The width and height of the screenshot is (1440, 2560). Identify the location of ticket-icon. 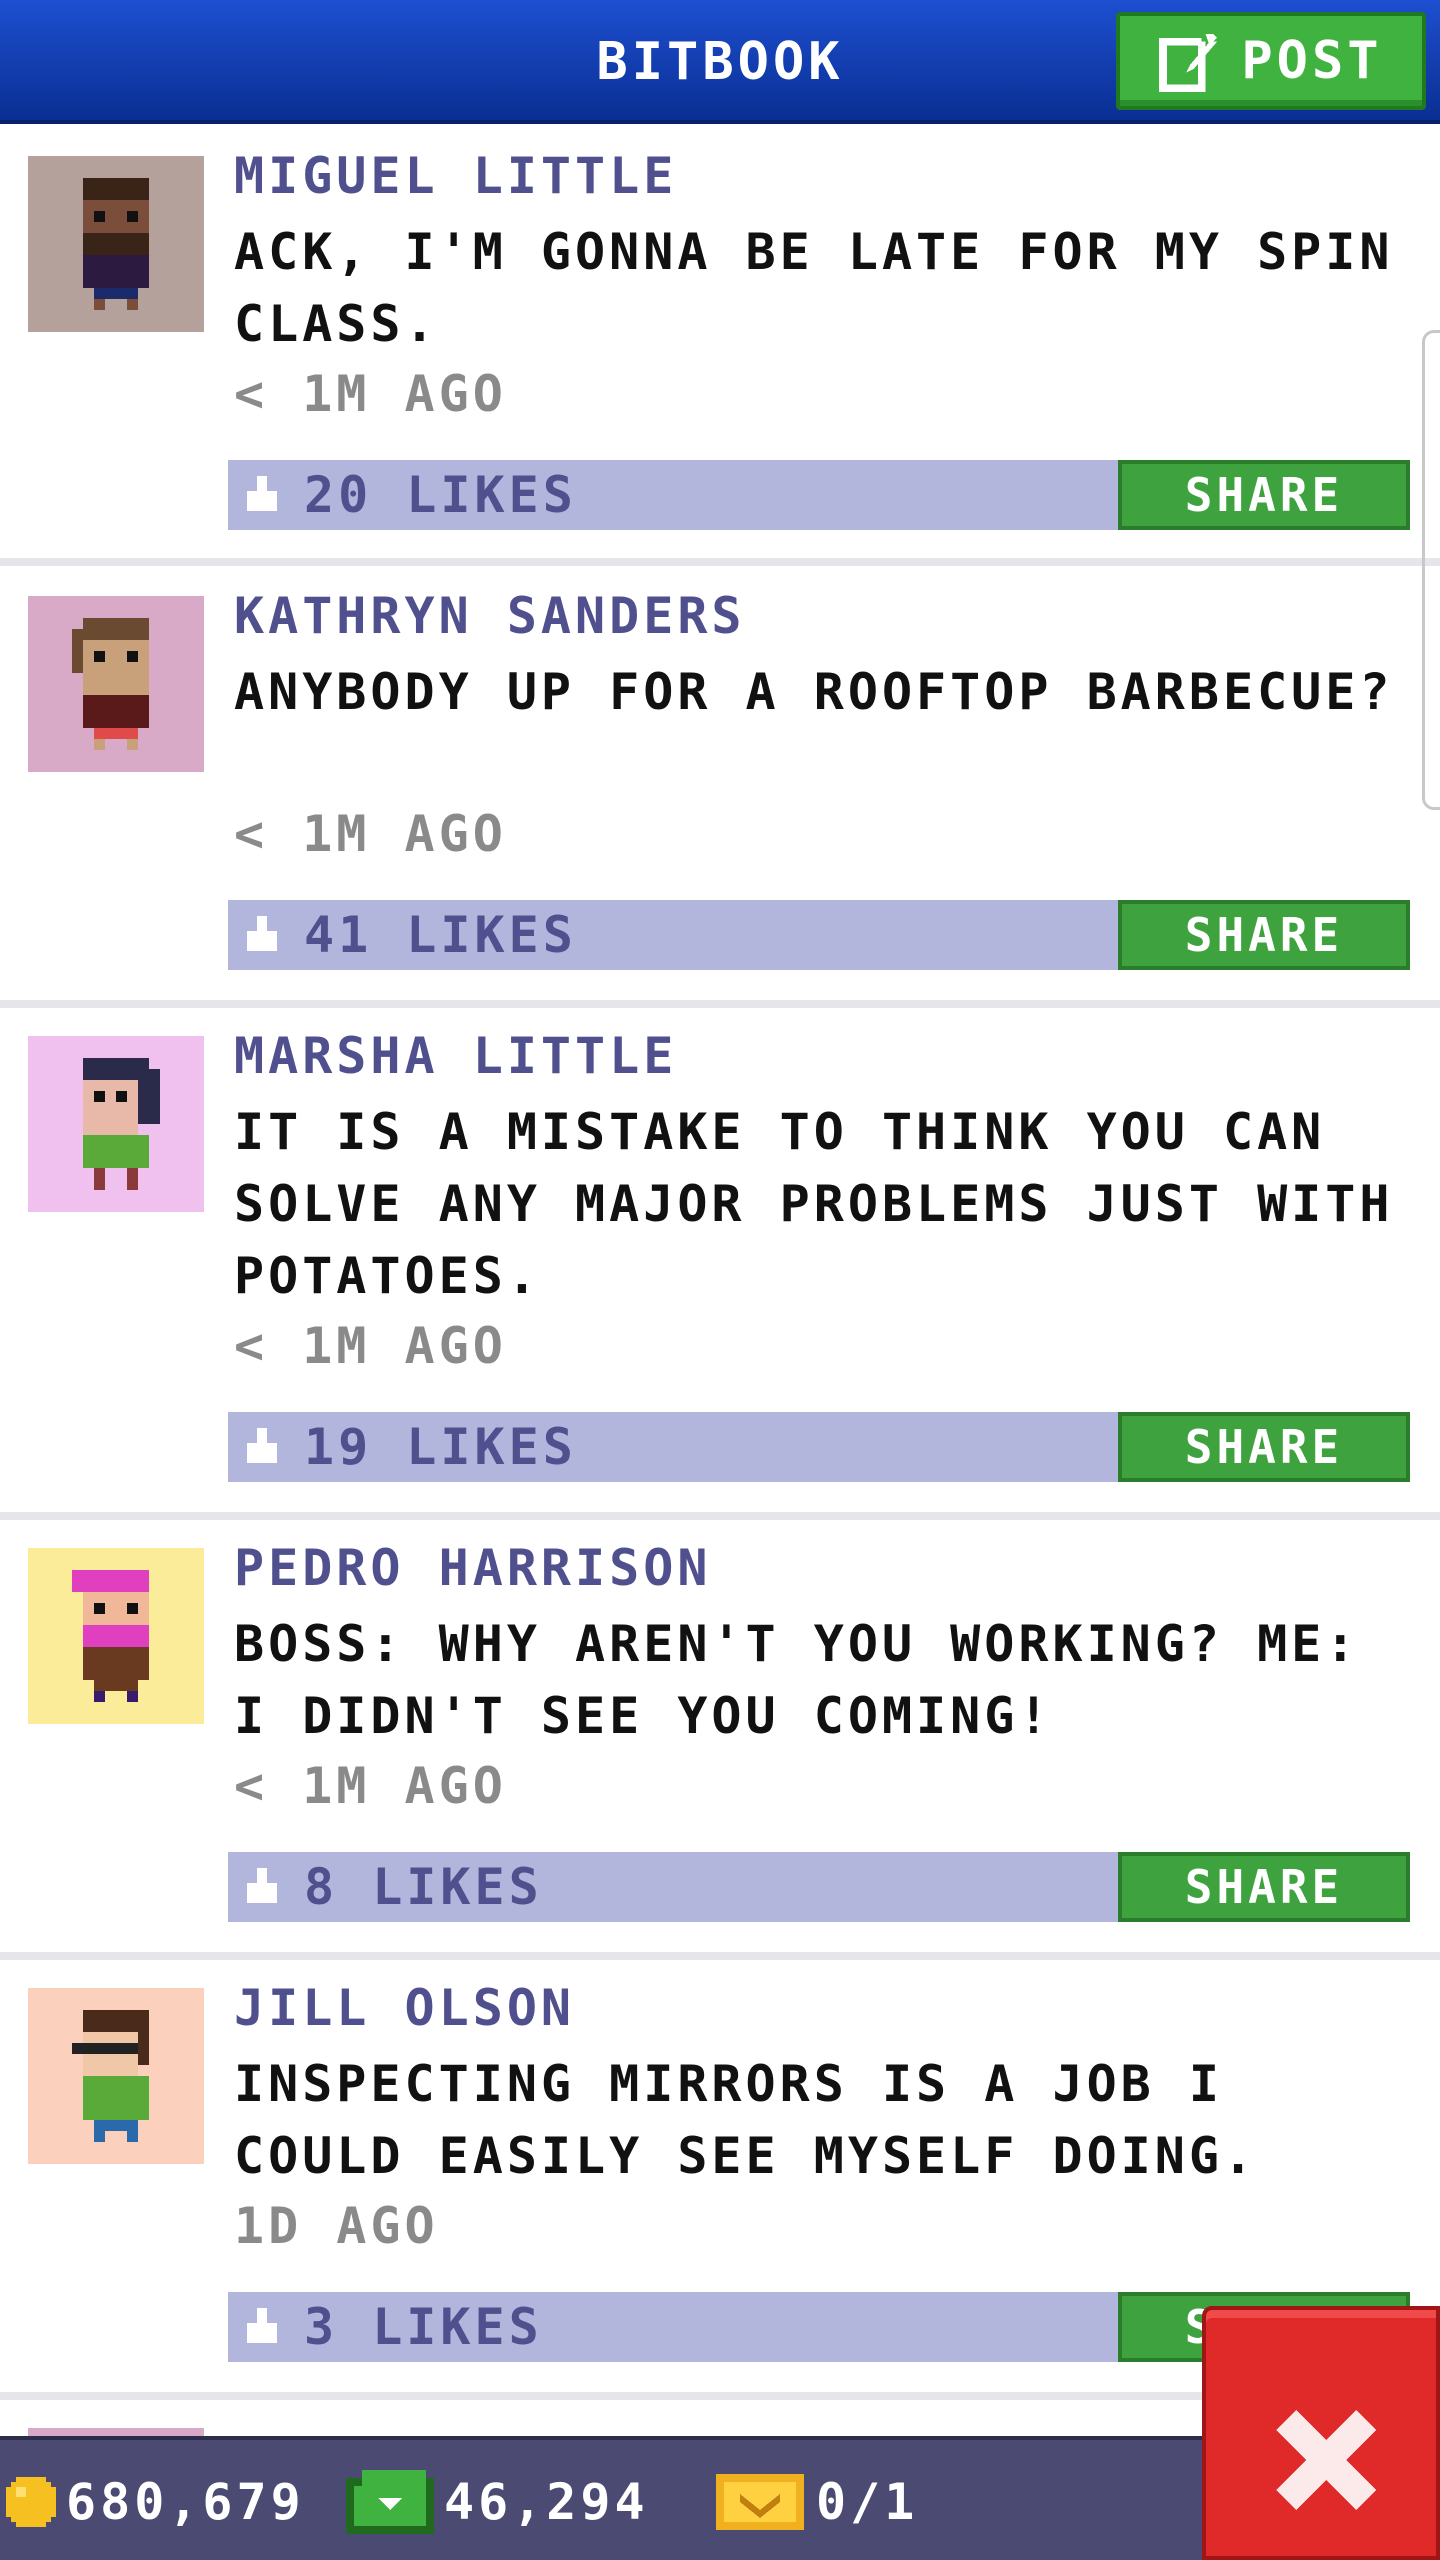
(760, 2502).